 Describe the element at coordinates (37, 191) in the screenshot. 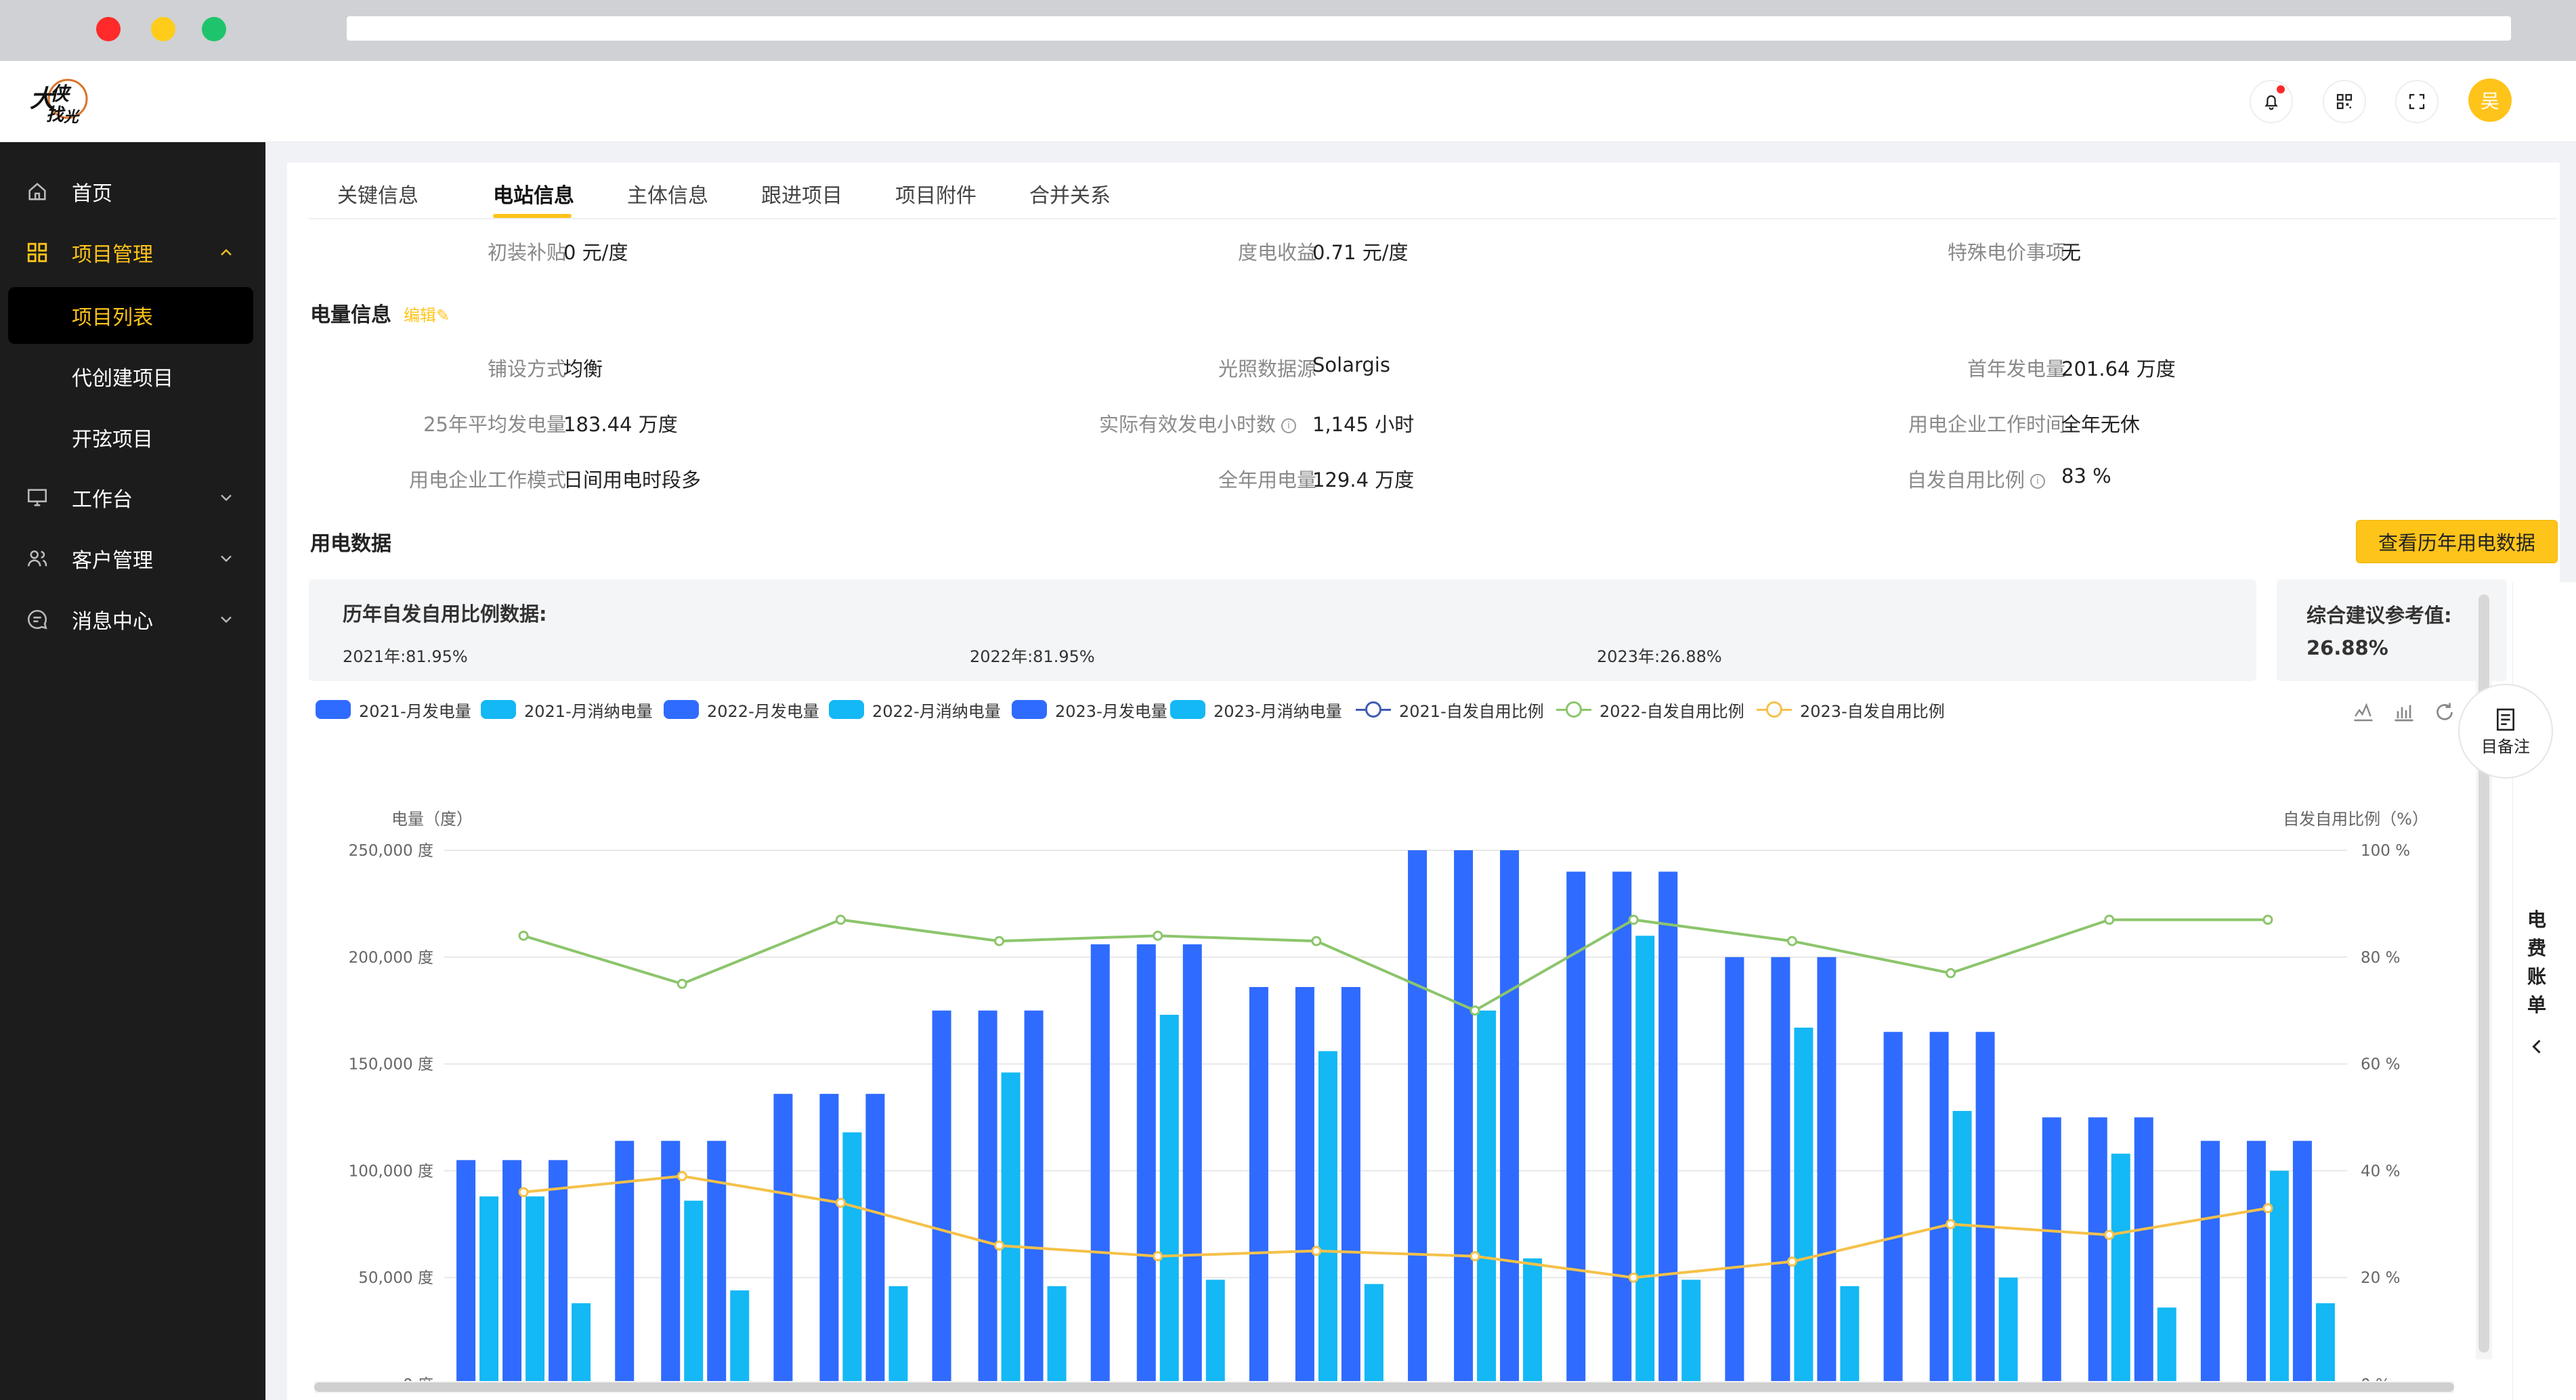

I see `home-icon` at that location.